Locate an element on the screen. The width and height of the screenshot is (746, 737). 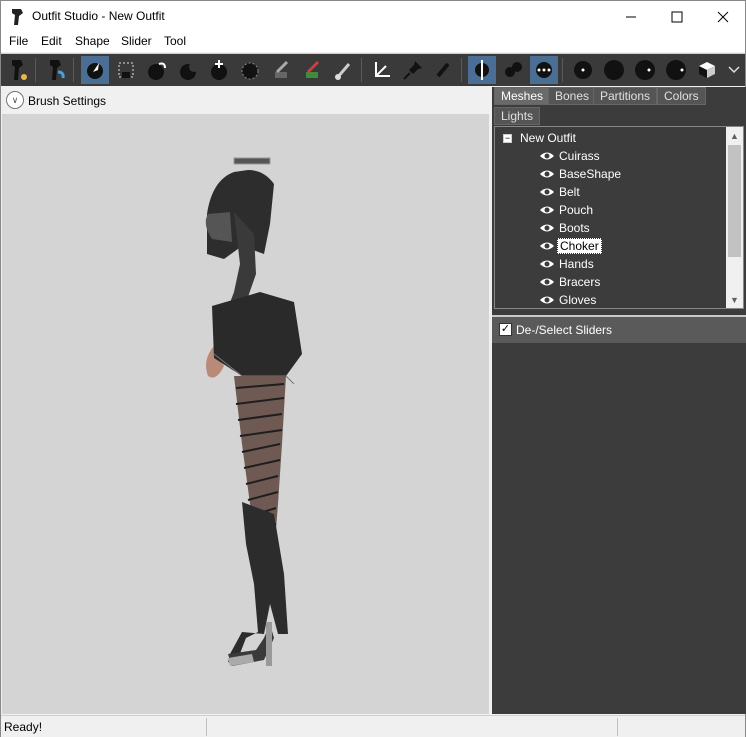
brush-size-large-icon is located at coordinates (645, 70).